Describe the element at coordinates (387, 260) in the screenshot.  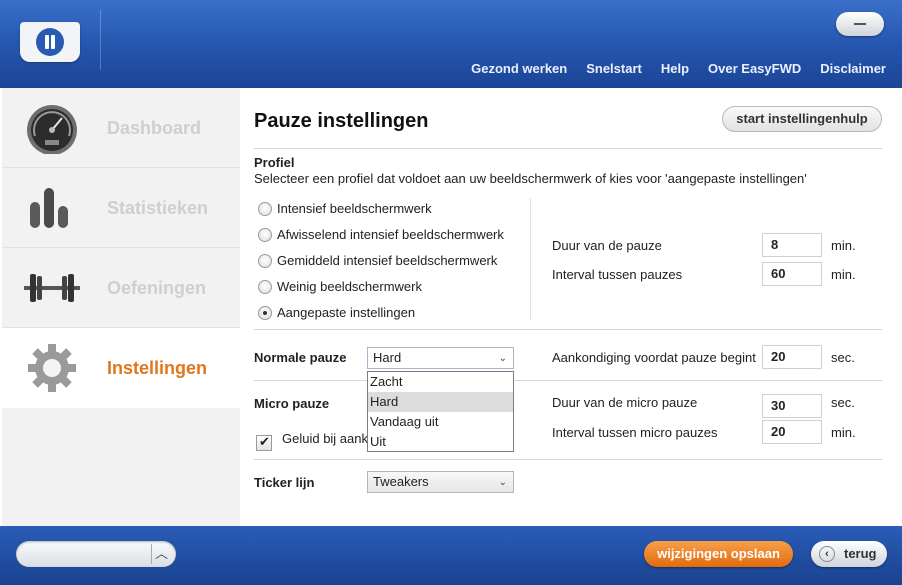
I see `radio-label: Gemiddeld intensief beeldschermwerk` at that location.